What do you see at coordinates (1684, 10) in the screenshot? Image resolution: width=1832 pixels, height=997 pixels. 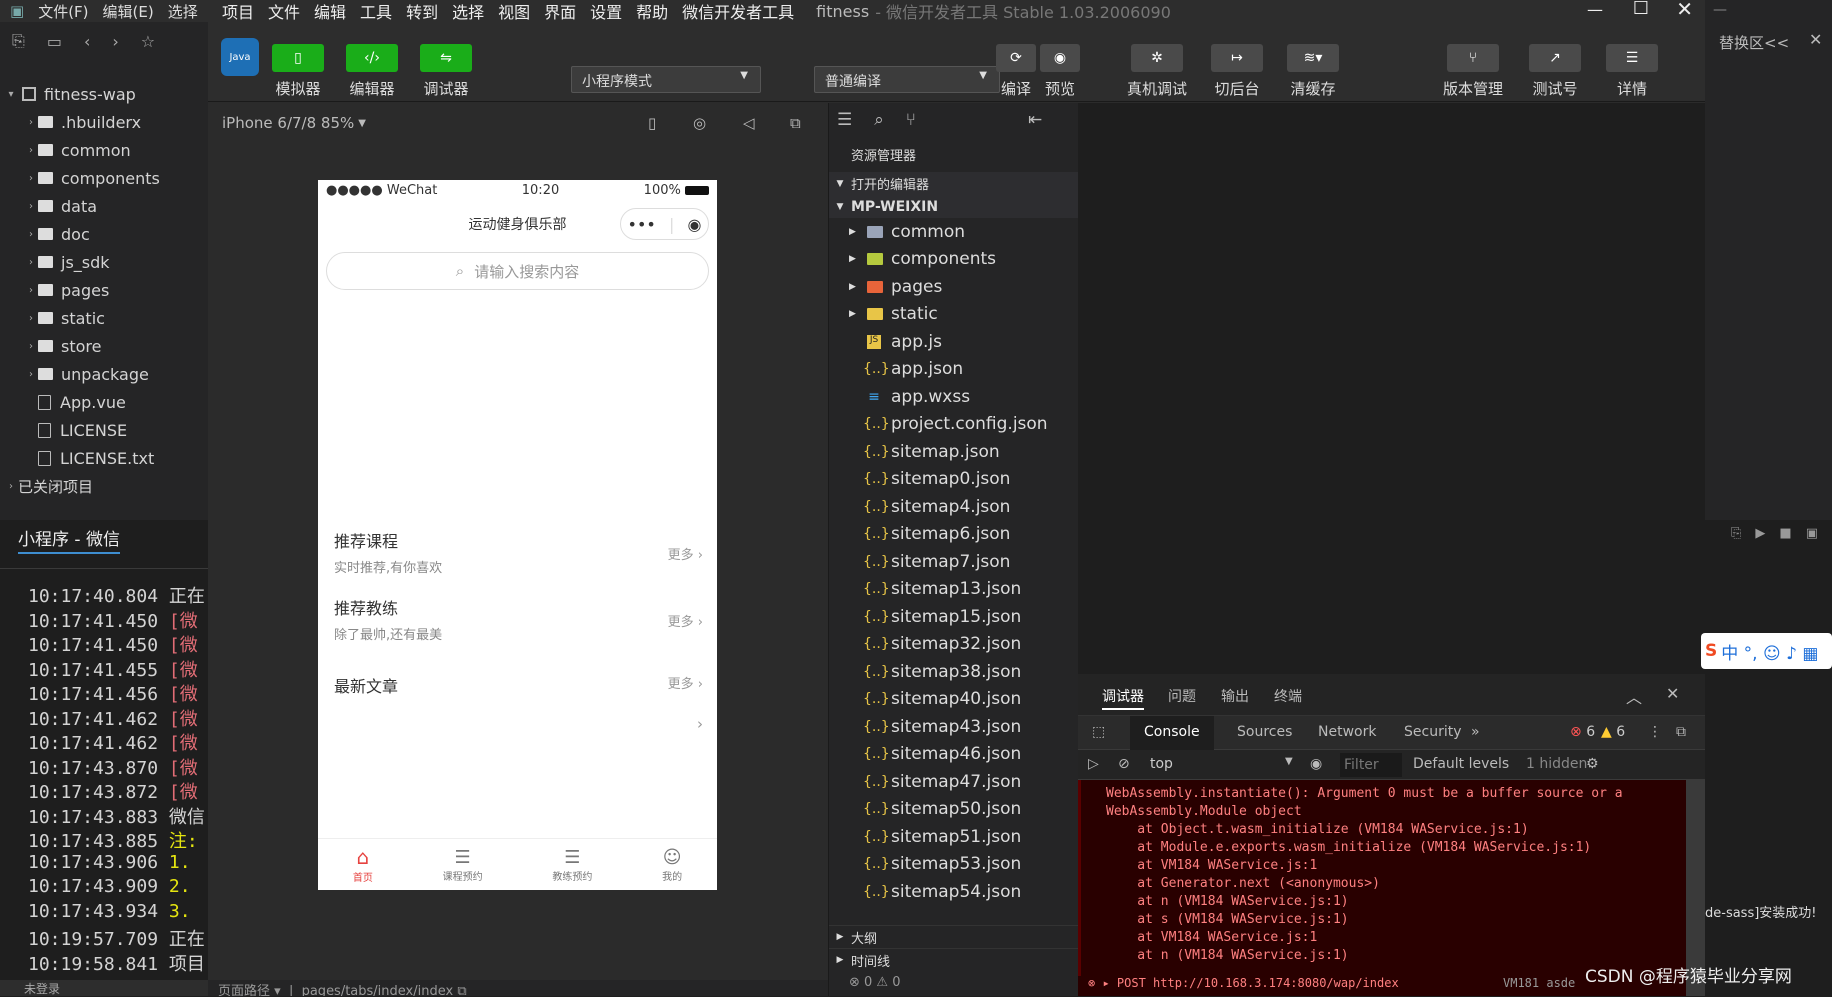 I see `close-window-icon: ✕` at bounding box center [1684, 10].